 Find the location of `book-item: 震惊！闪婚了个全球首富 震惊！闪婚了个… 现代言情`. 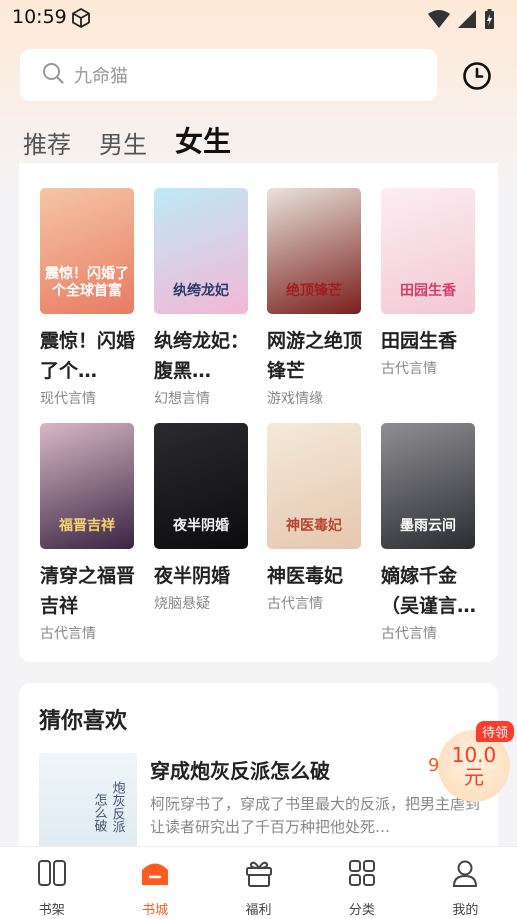

book-item: 震惊！闪婚了个全球首富 震惊！闪婚了个… 现代言情 is located at coordinates (95, 298).